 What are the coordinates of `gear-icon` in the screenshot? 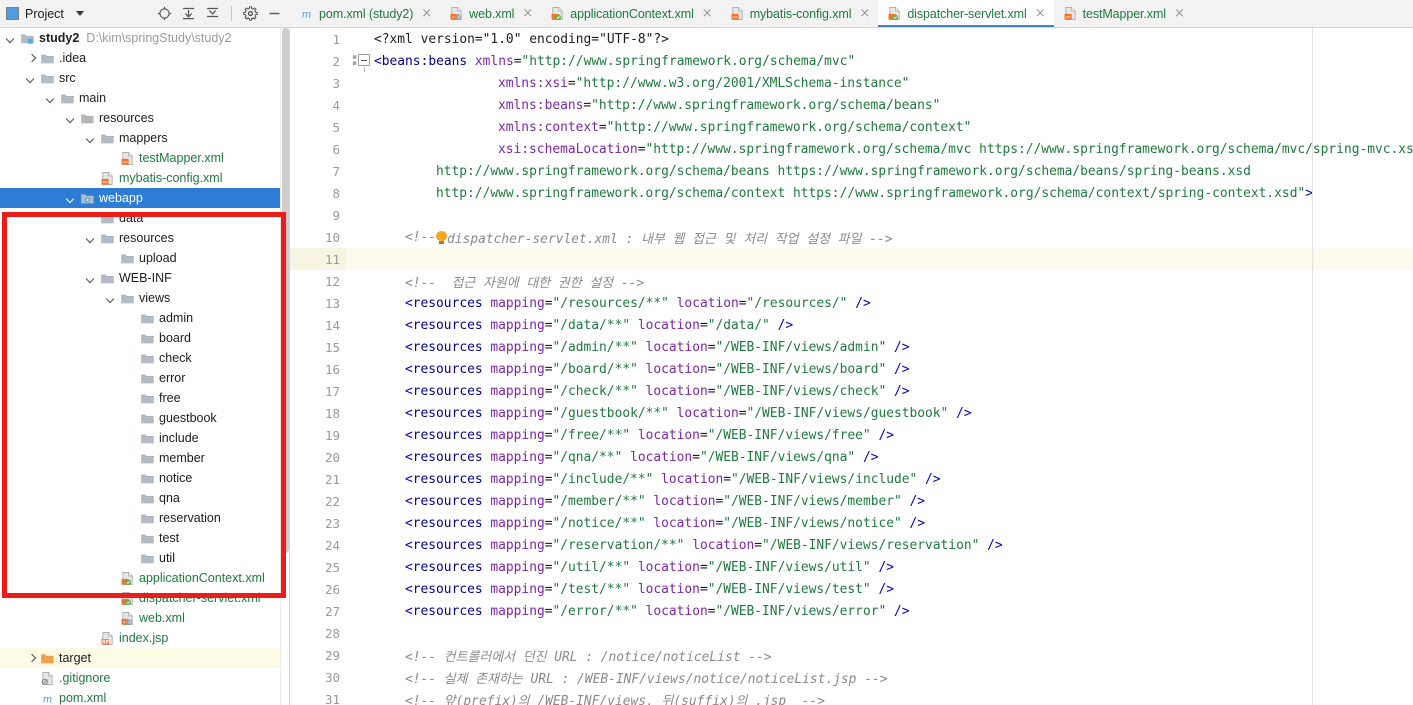 It's located at (250, 13).